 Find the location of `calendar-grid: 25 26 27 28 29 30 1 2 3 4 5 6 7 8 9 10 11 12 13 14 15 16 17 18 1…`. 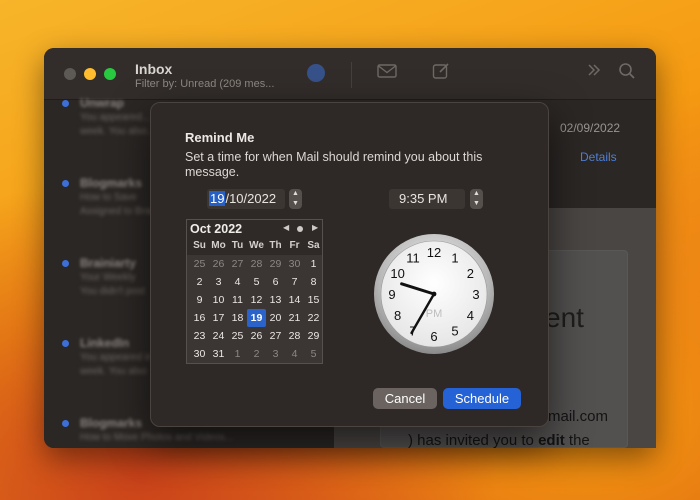

calendar-grid: 25 26 27 28 29 30 1 2 3 4 5 6 7 8 9 10 11 12 13 14 15 16 17 18 1… is located at coordinates (254, 309).